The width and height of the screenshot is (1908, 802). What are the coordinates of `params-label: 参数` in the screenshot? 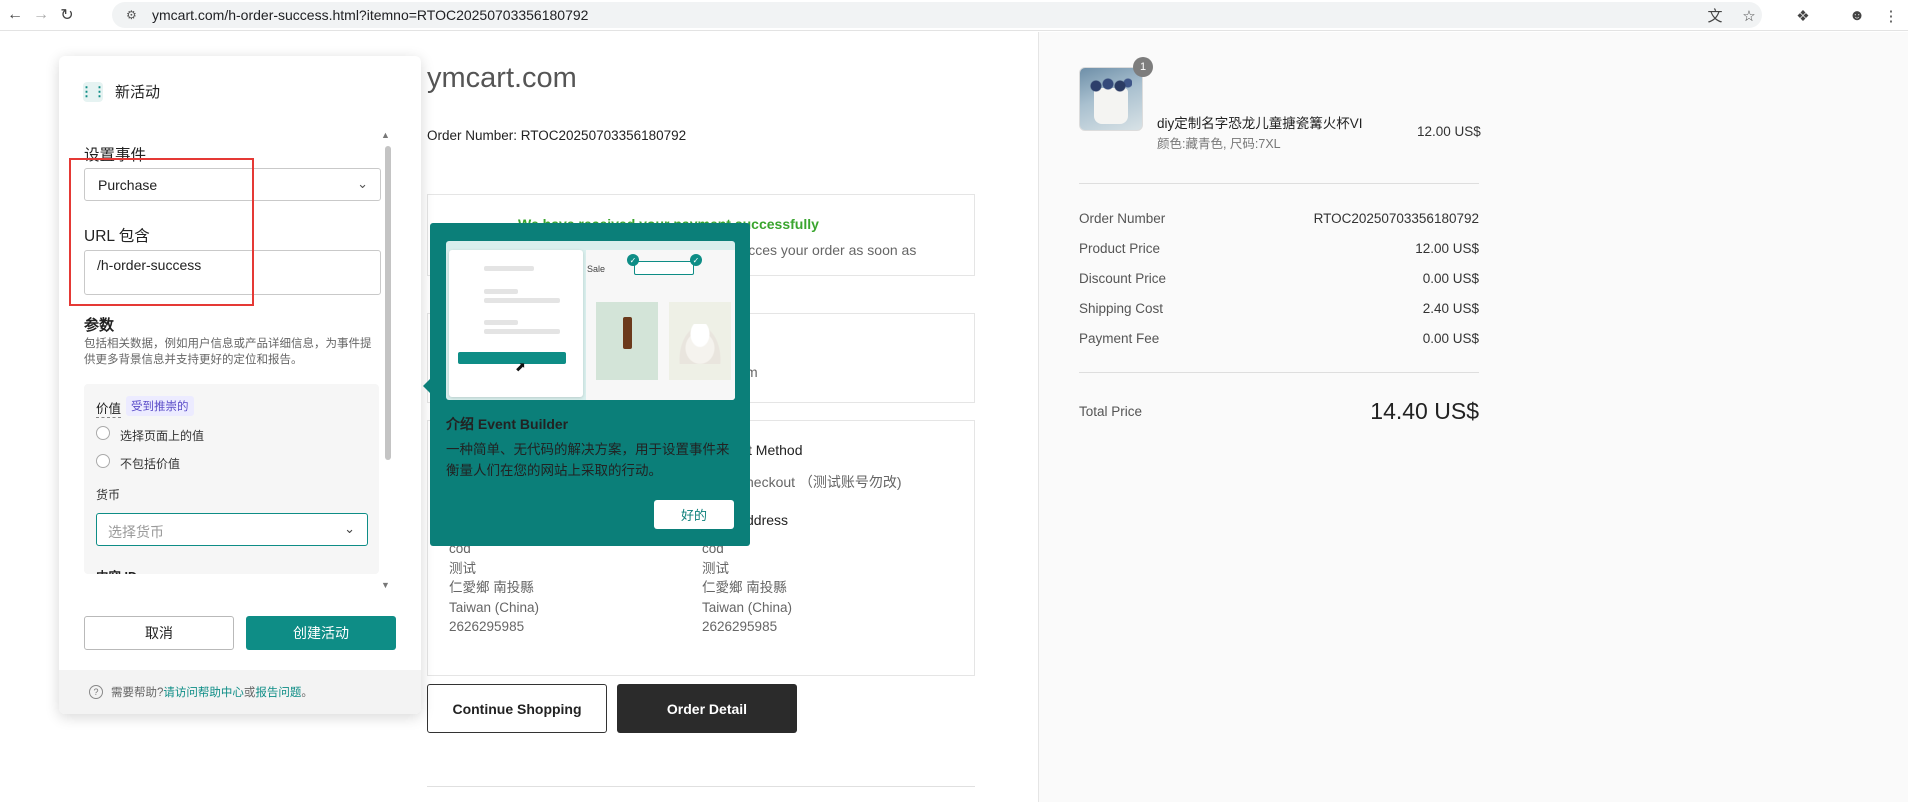 It's located at (99, 325).